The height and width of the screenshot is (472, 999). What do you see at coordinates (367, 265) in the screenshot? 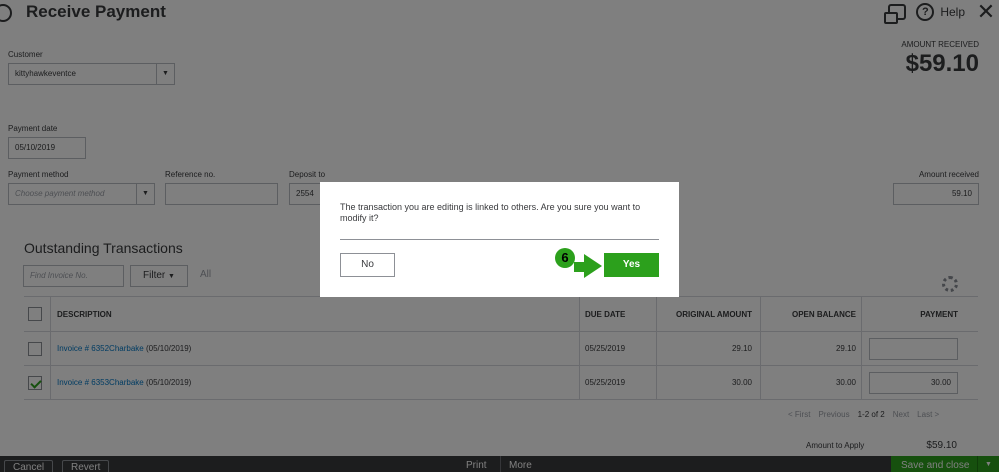
I see `no-button: No` at bounding box center [367, 265].